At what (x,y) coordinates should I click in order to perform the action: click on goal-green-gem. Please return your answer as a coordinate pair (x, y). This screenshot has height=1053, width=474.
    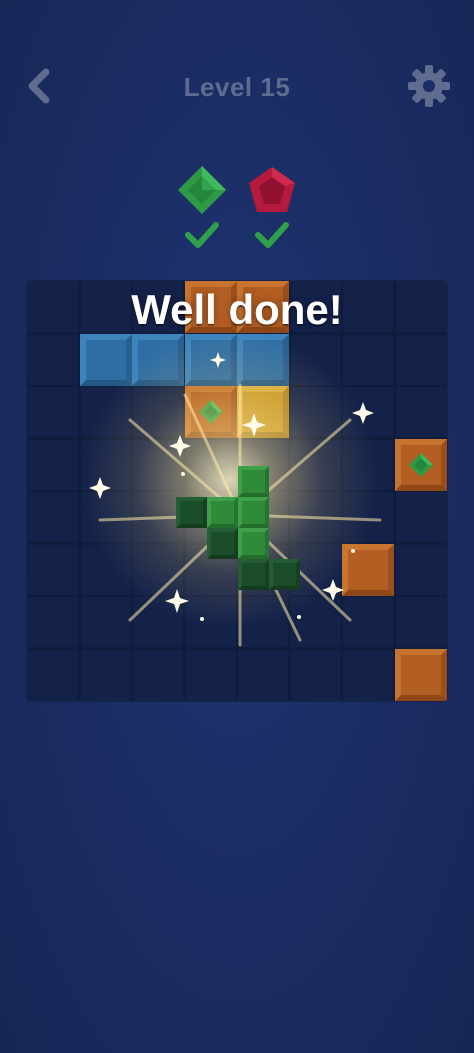
    Looking at the image, I should click on (202, 205).